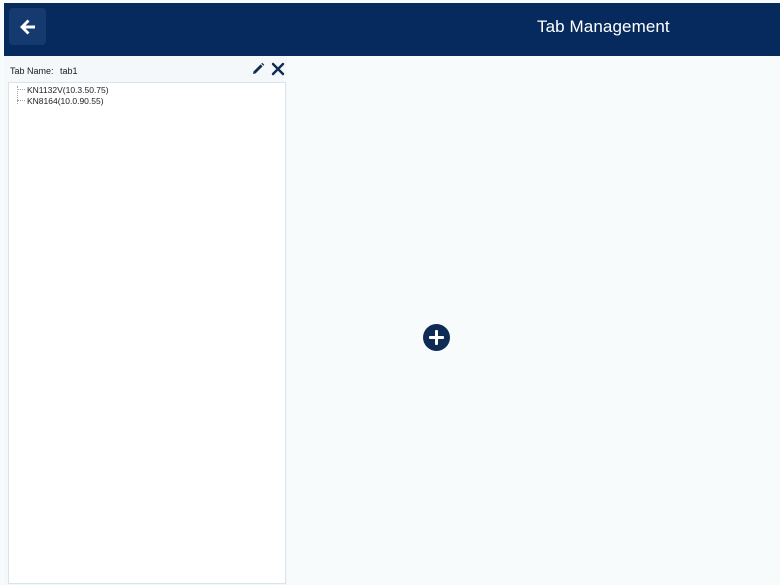 This screenshot has height=585, width=780. I want to click on device-label: KN1132V(10.3.50.75), so click(68, 89).